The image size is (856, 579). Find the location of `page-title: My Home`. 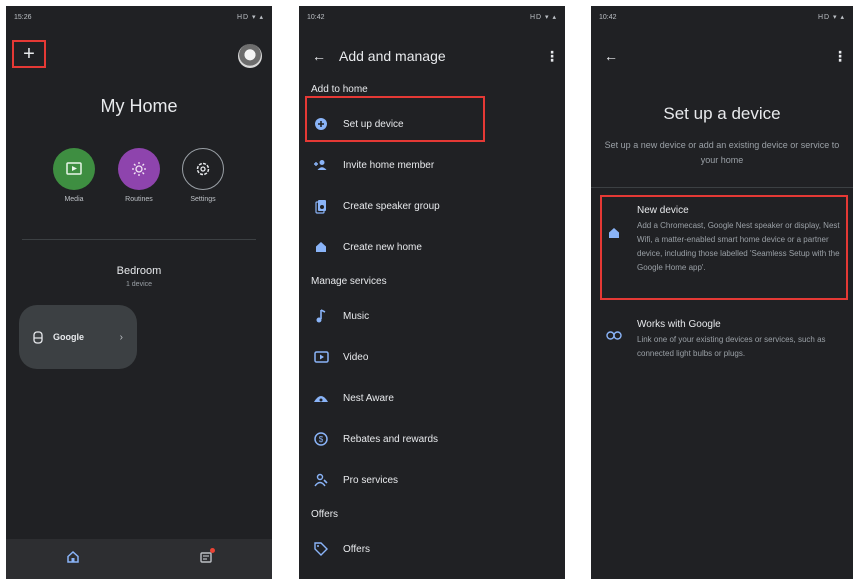

page-title: My Home is located at coordinates (139, 106).